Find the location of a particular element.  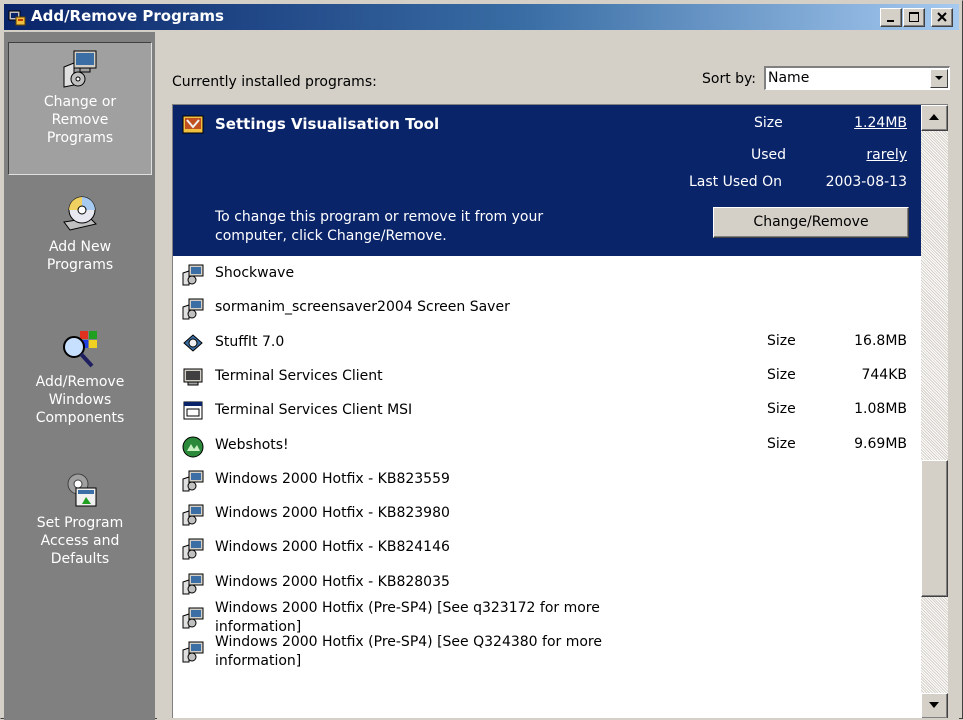

program-defaults-icon is located at coordinates (82, 490).